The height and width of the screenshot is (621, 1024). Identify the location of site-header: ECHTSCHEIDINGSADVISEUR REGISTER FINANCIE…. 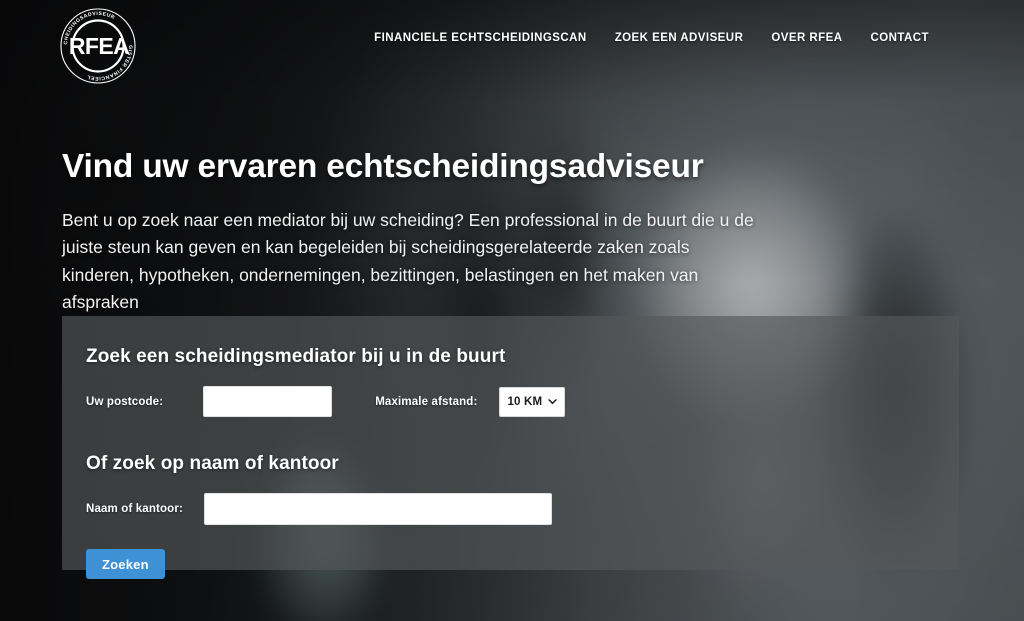
(512, 43).